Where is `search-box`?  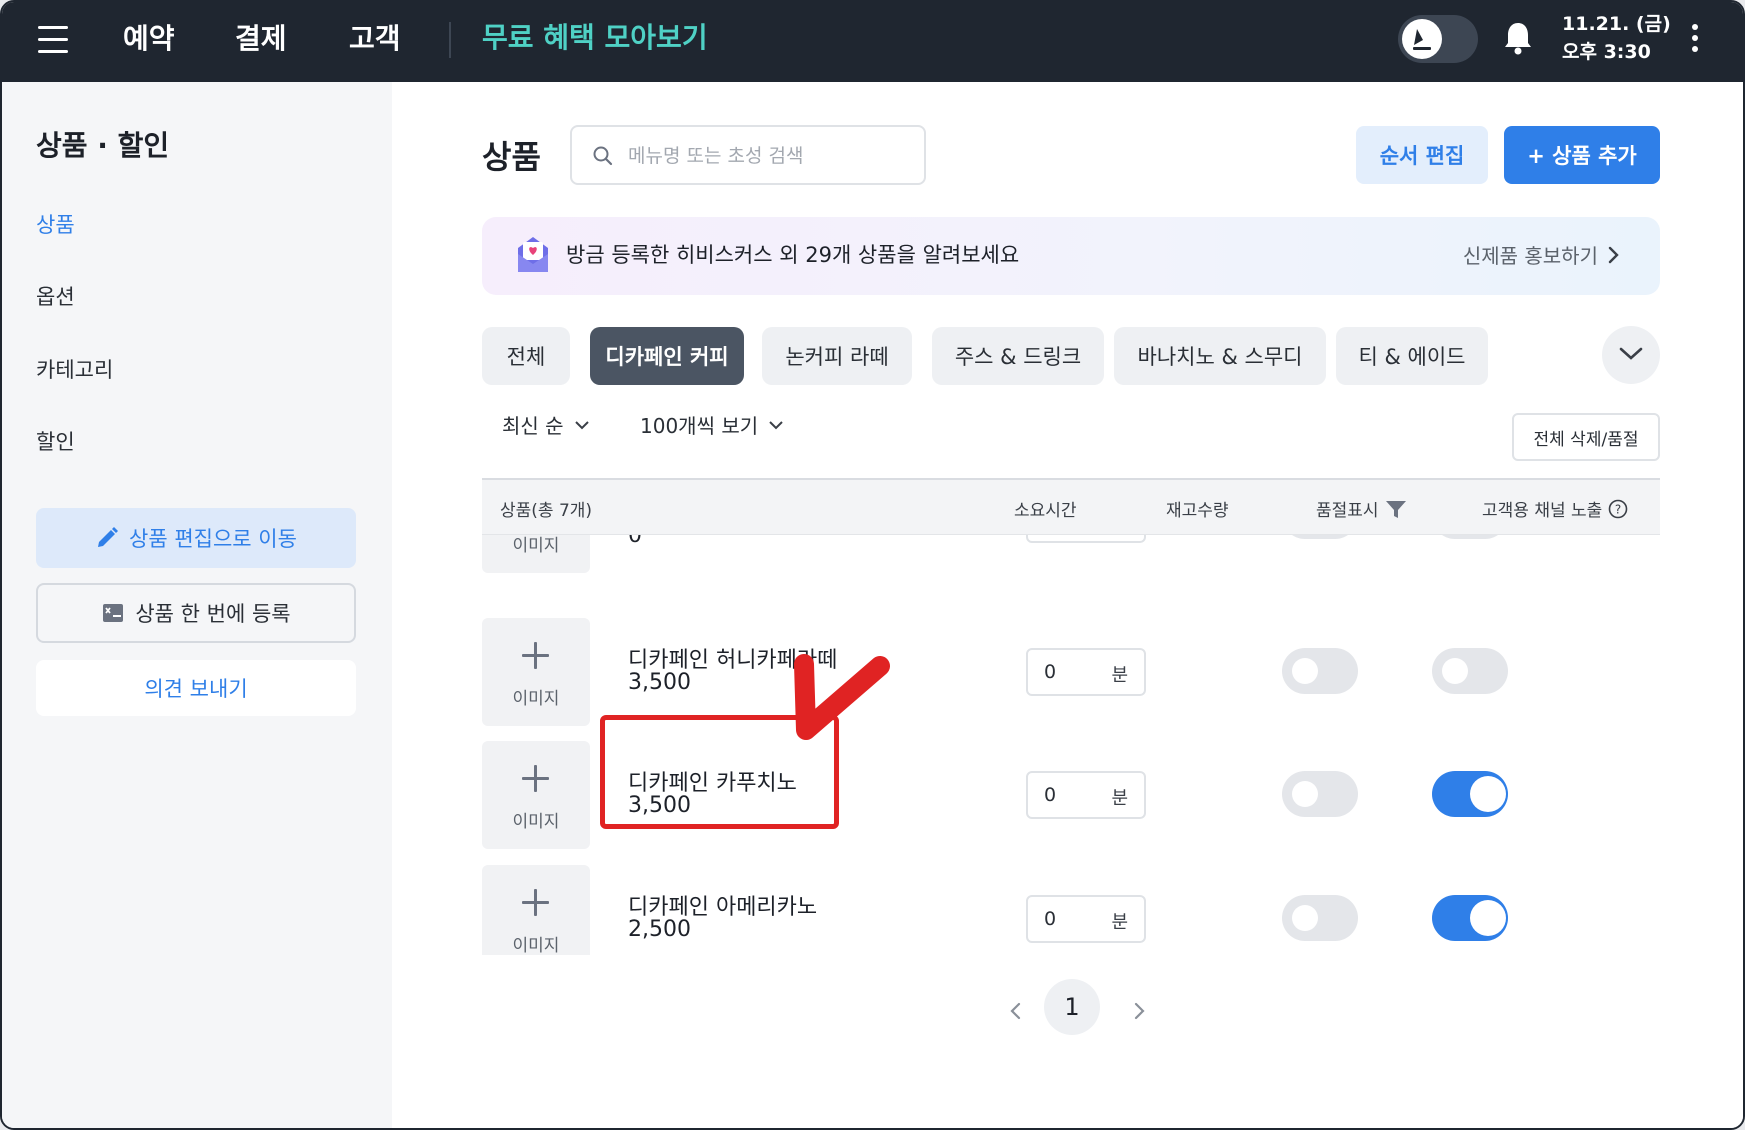
search-box is located at coordinates (748, 155).